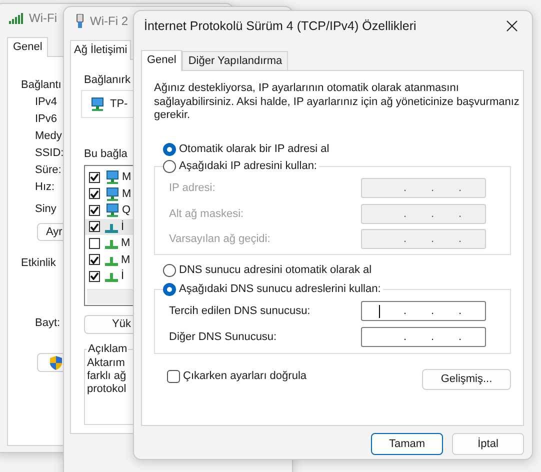  Describe the element at coordinates (337, 102) in the screenshot. I see `instruction-text: Ağınız destekliyorsa, IP ayarlarının otomatik olarak atanmasını sağlayabilirsiniz. Aksi halde, IP ayarlarınız için ağ yöneticinize başvurmanız gerekir.` at that location.